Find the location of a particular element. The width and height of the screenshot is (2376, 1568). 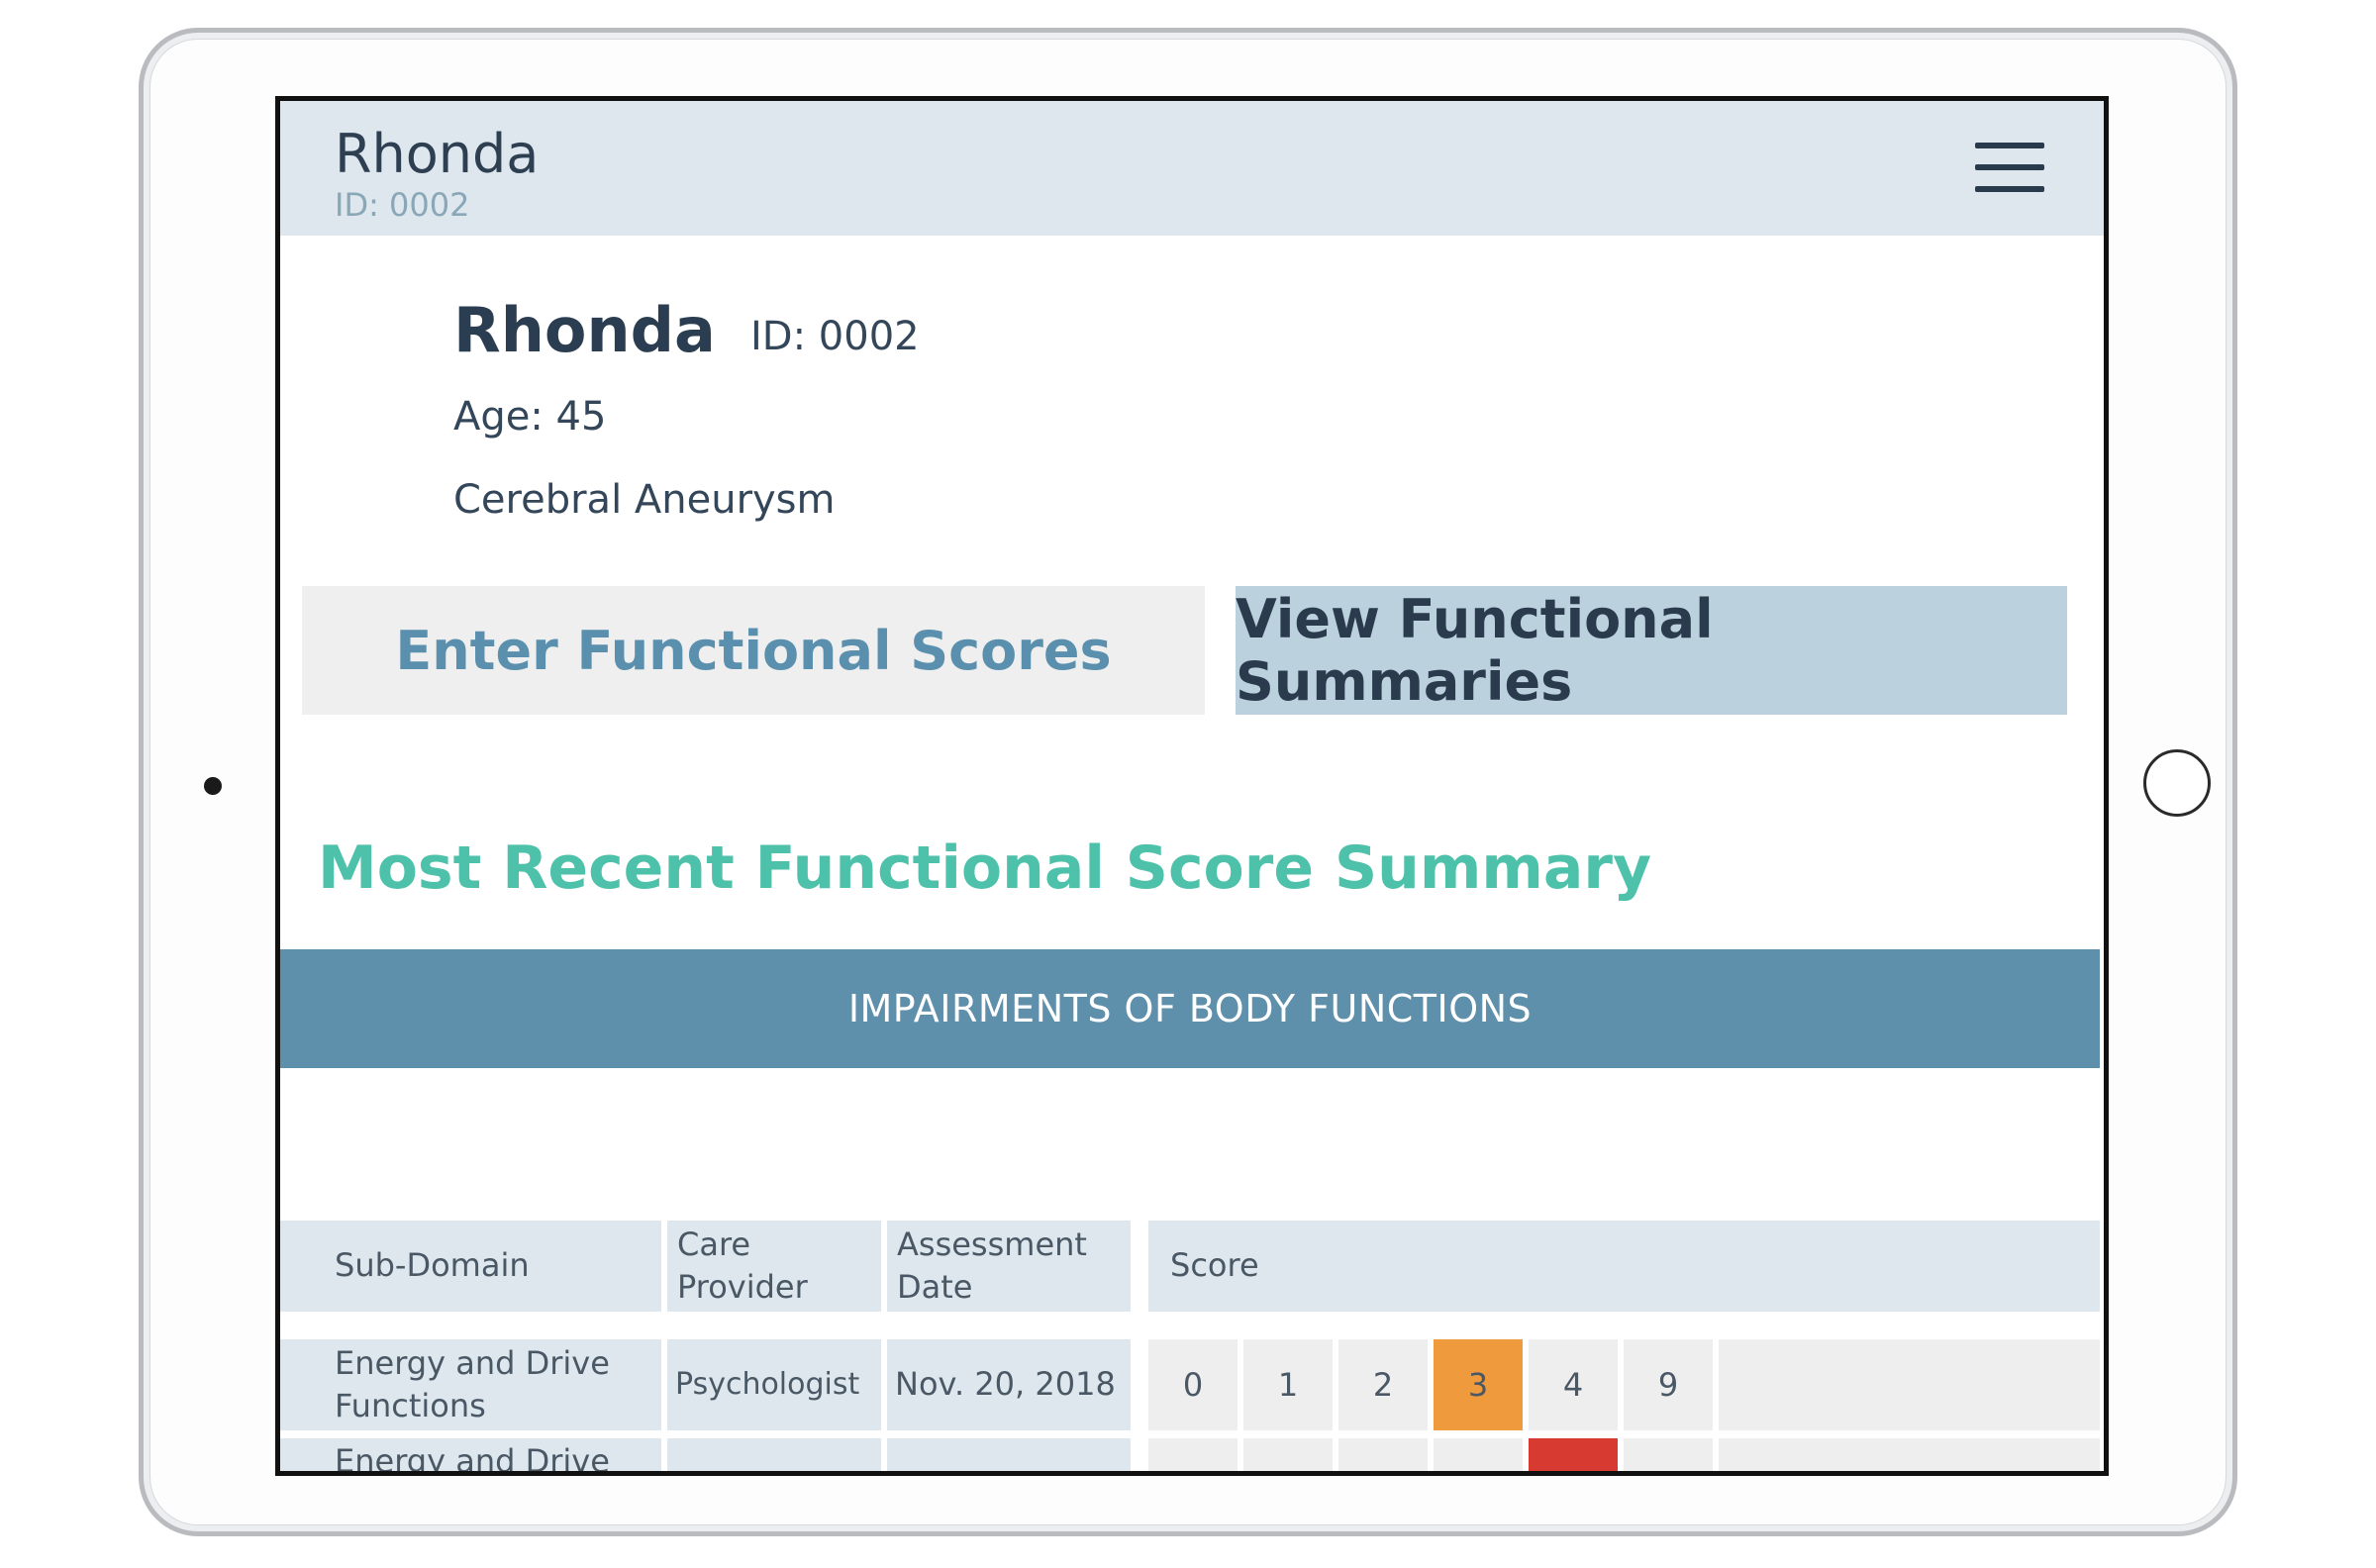

section-title: Most Recent Functional Score Summary is located at coordinates (985, 868).